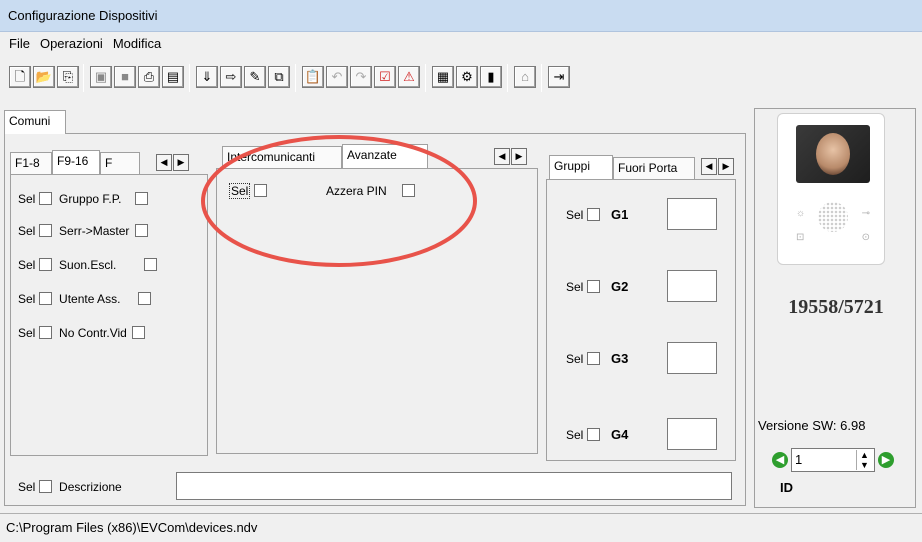  I want to click on tab-intercomunicanti: Intercomunicanti, so click(282, 157).